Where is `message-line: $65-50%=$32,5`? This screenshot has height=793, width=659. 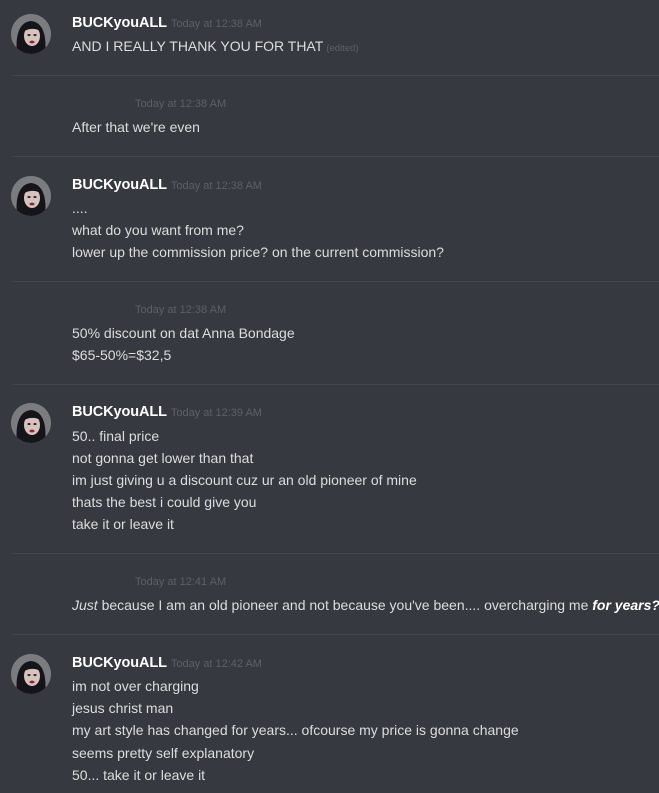 message-line: $65-50%=$32,5 is located at coordinates (122, 355).